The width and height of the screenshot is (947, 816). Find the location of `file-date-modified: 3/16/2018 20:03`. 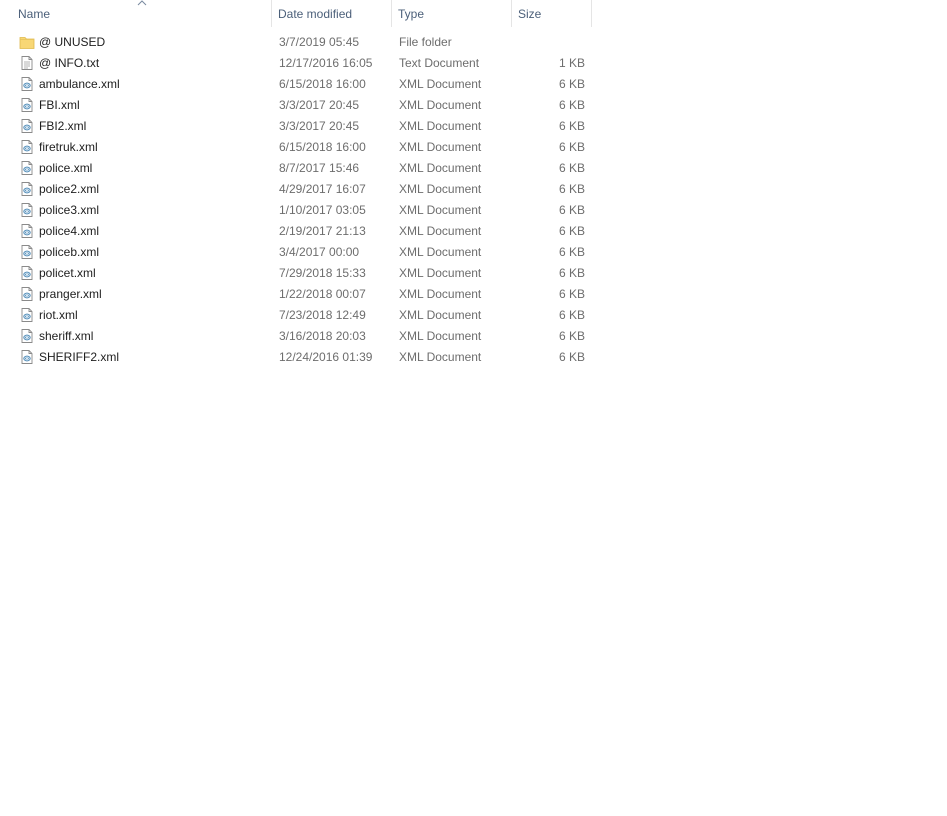

file-date-modified: 3/16/2018 20:03 is located at coordinates (322, 336).